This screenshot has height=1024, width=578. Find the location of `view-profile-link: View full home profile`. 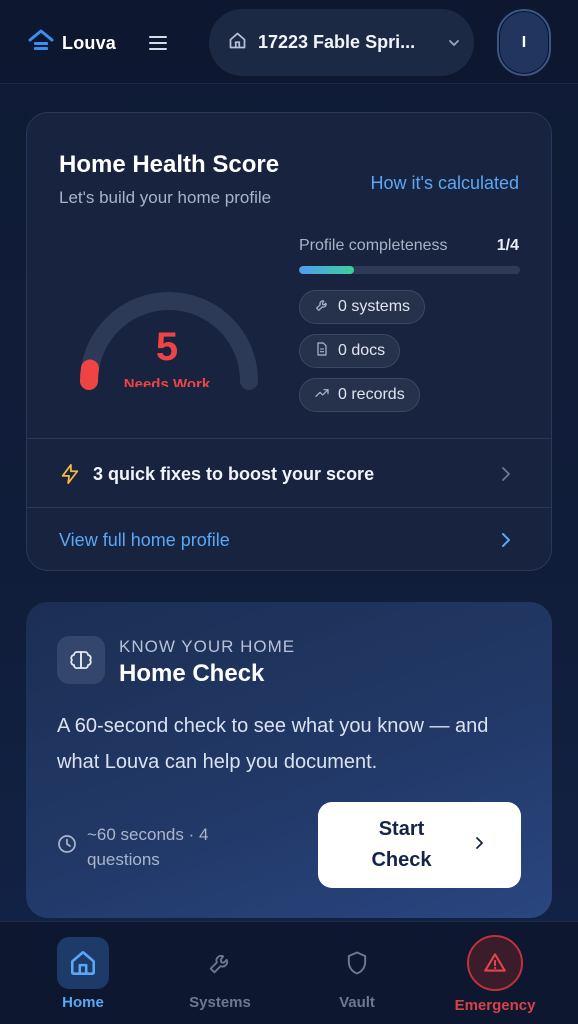

view-profile-link: View full home profile is located at coordinates (278, 540).